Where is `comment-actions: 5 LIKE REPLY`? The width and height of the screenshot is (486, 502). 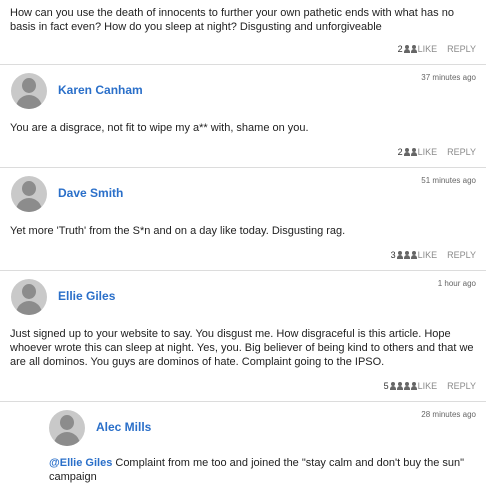
comment-actions: 5 LIKE REPLY is located at coordinates (430, 386).